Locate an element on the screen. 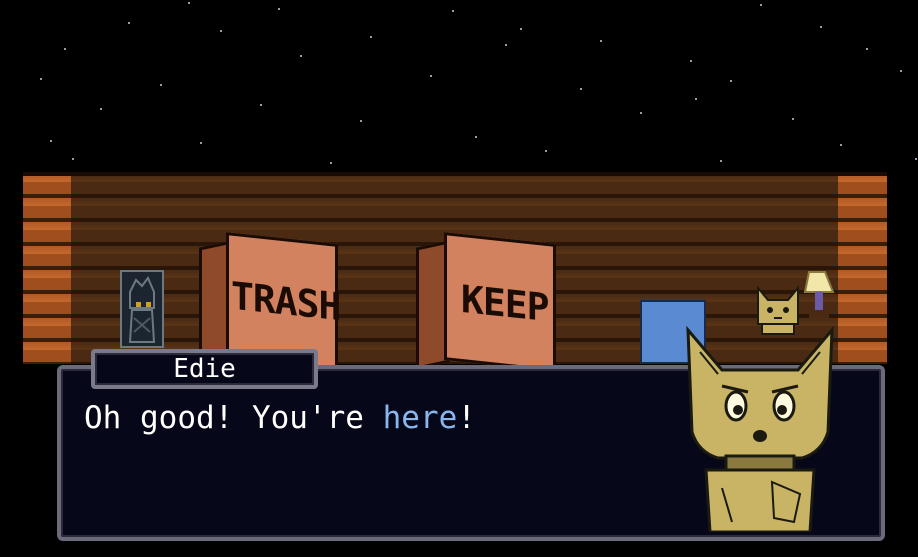 The height and width of the screenshot is (557, 918). lamp-icon is located at coordinates (819, 294).